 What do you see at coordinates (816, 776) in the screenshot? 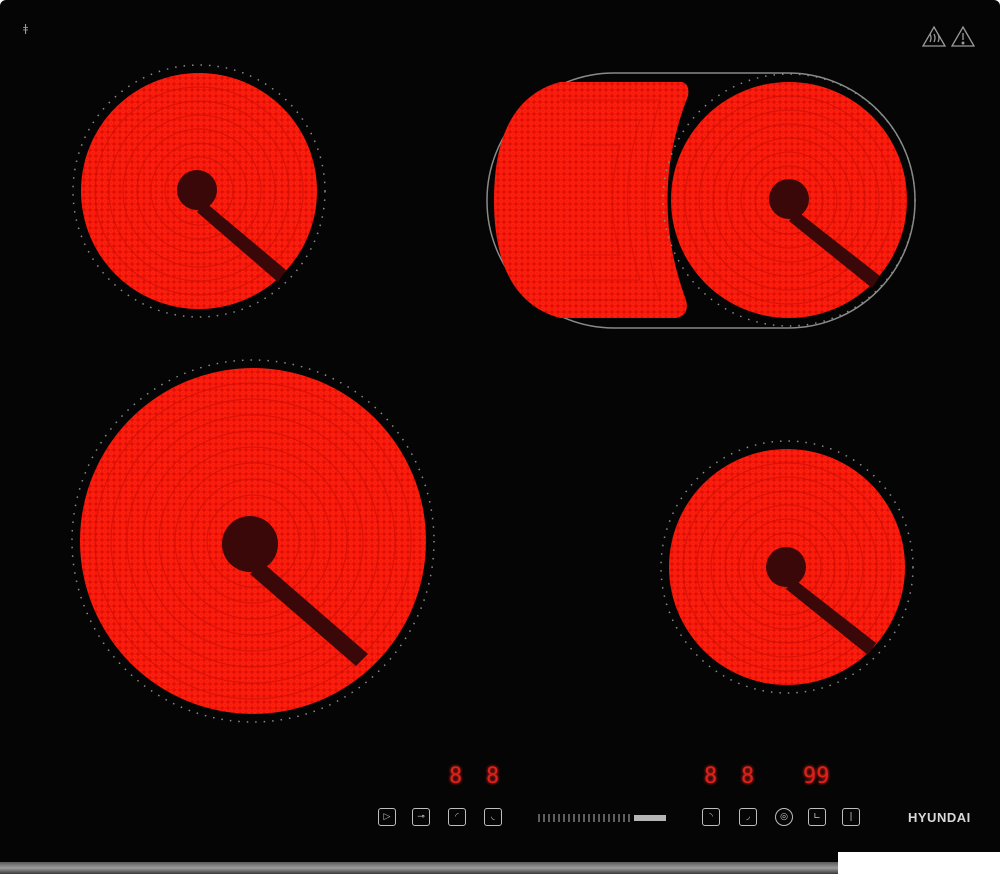
I see `timer-display: 99` at bounding box center [816, 776].